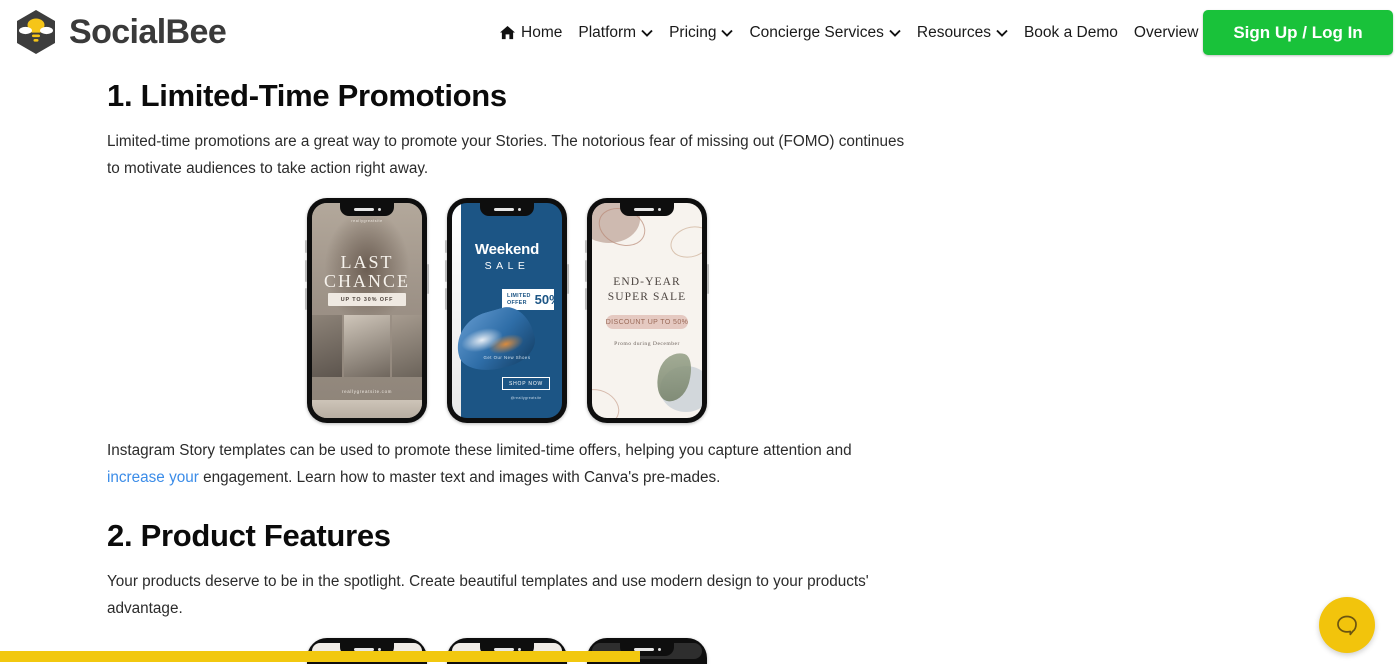 The image size is (1400, 664). What do you see at coordinates (507, 357) in the screenshot?
I see `story-caption: Get Our New Shoes` at bounding box center [507, 357].